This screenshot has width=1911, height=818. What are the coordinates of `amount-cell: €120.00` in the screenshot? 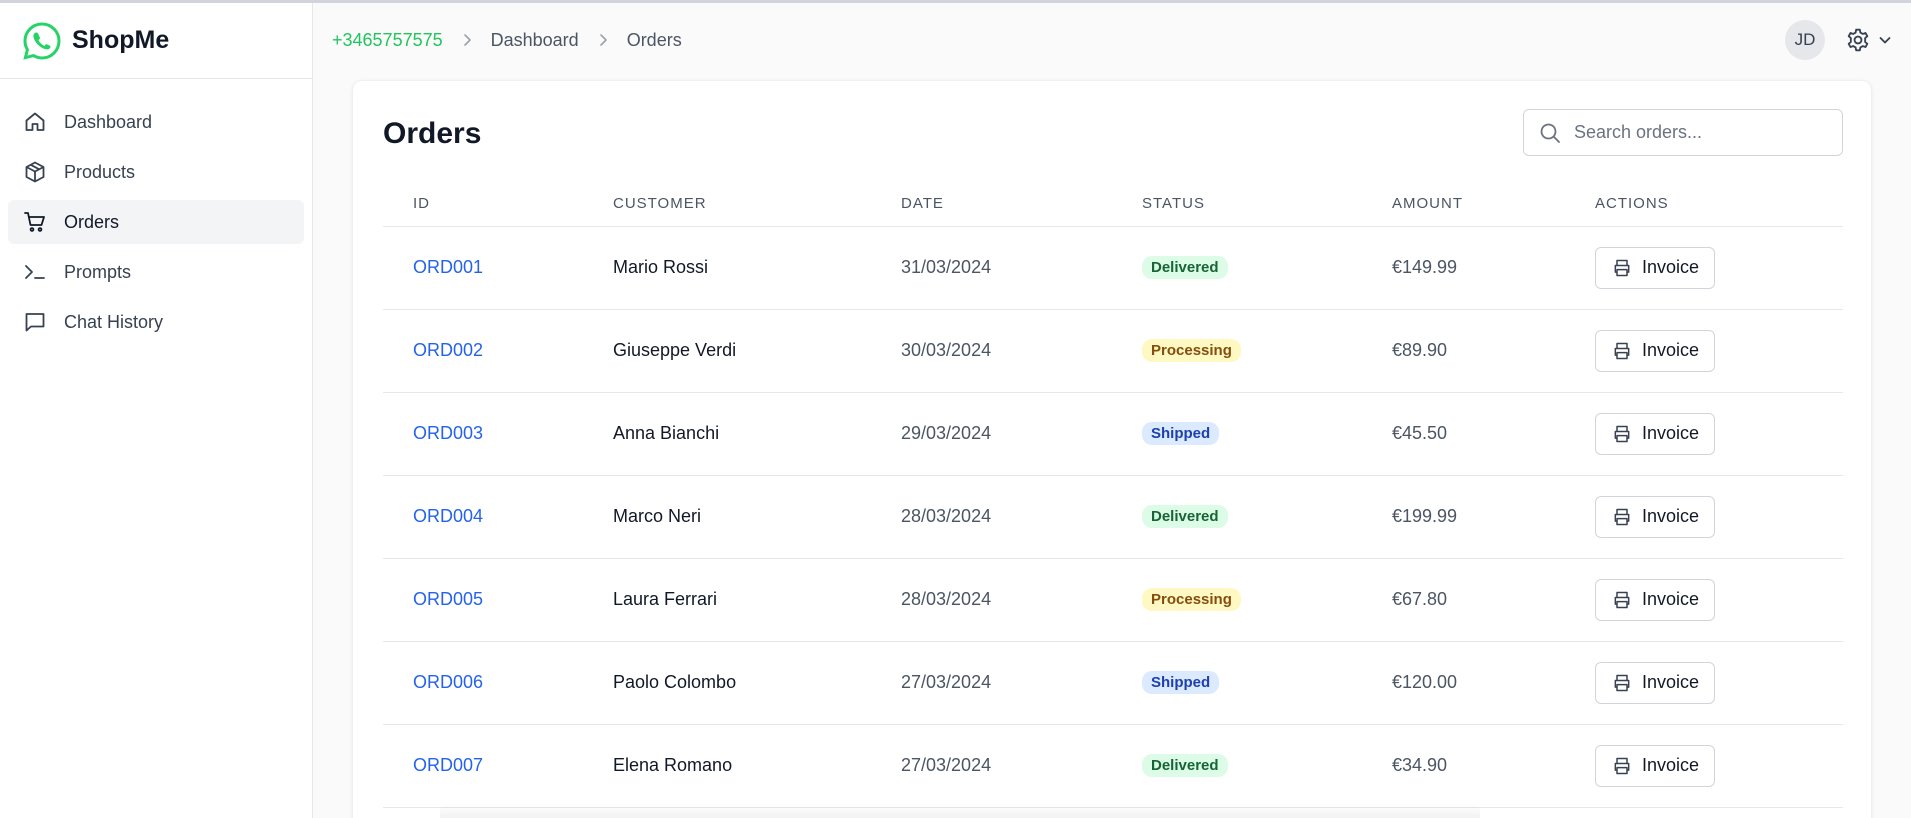 It's located at (1493, 683).